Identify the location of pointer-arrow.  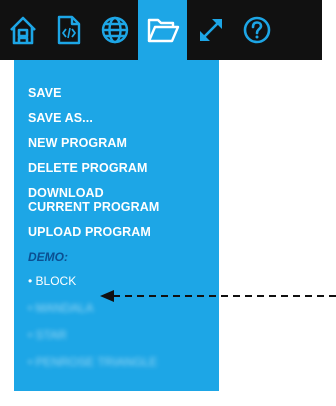
(218, 296).